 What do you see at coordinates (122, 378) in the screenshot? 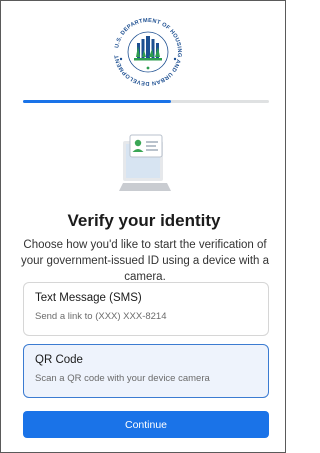
I see `option-qr-code-subtitle: Scan a QR code with your device camera` at bounding box center [122, 378].